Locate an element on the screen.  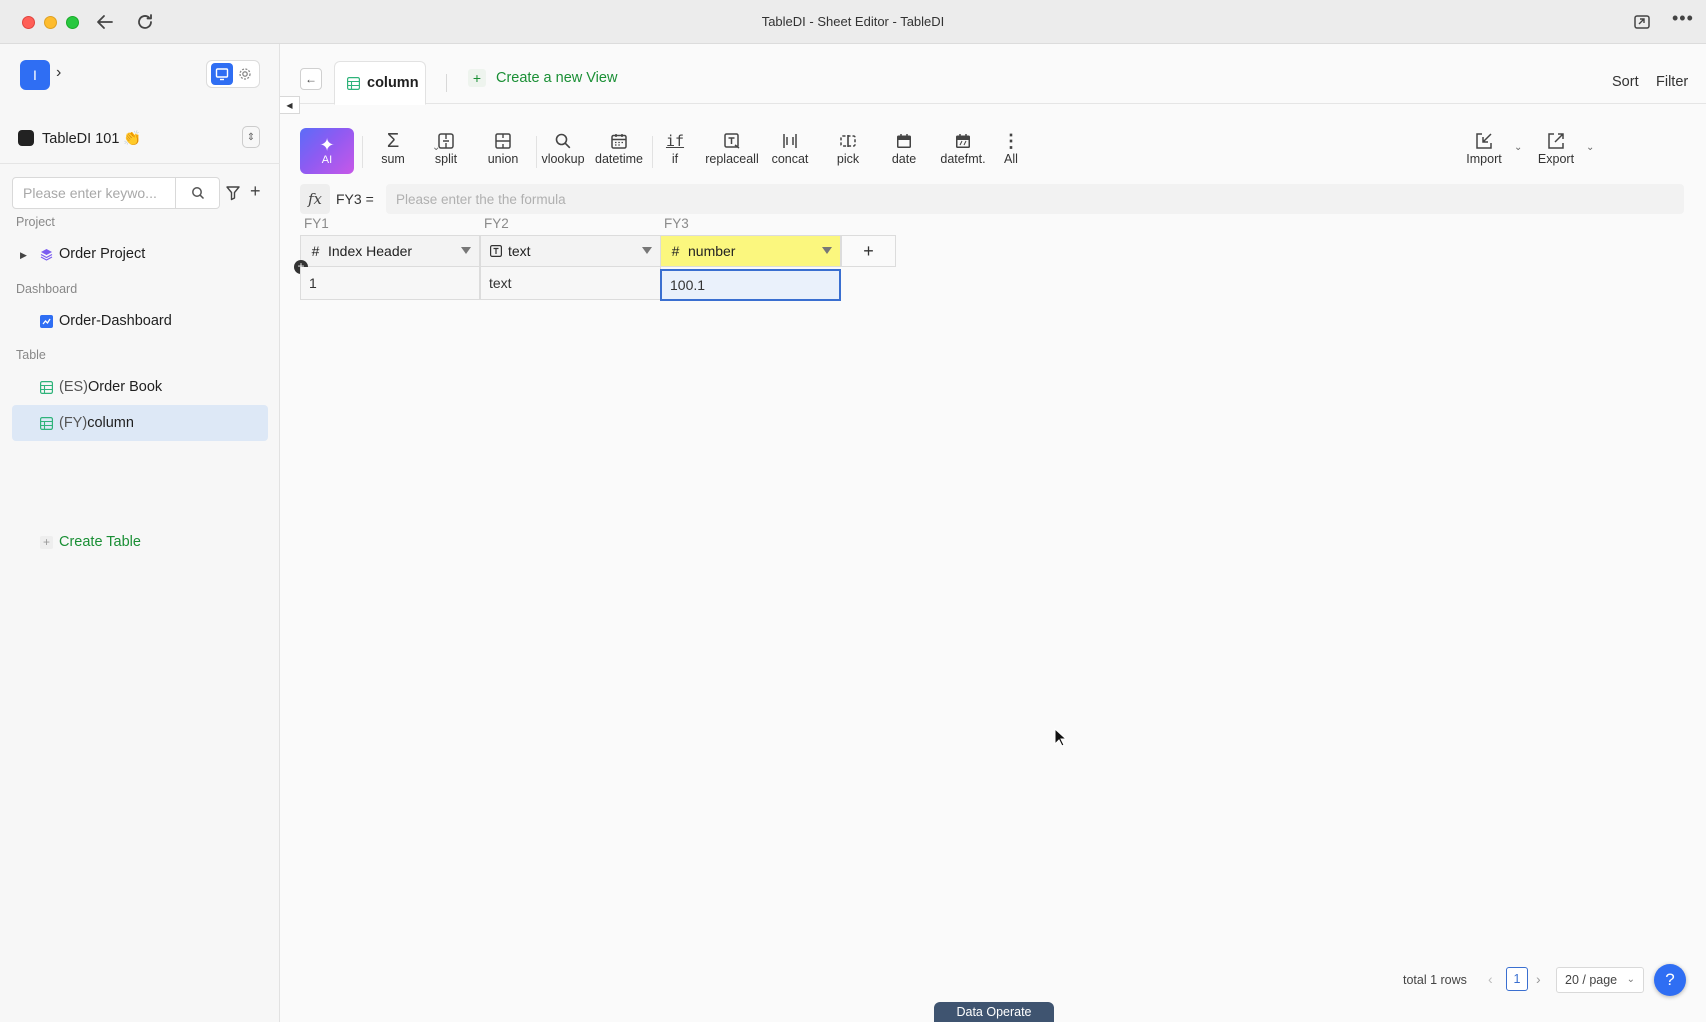
toolbar-separator is located at coordinates (652, 152).